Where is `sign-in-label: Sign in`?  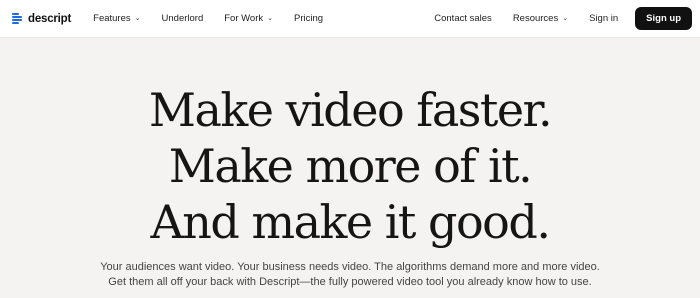
sign-in-label: Sign in is located at coordinates (604, 18).